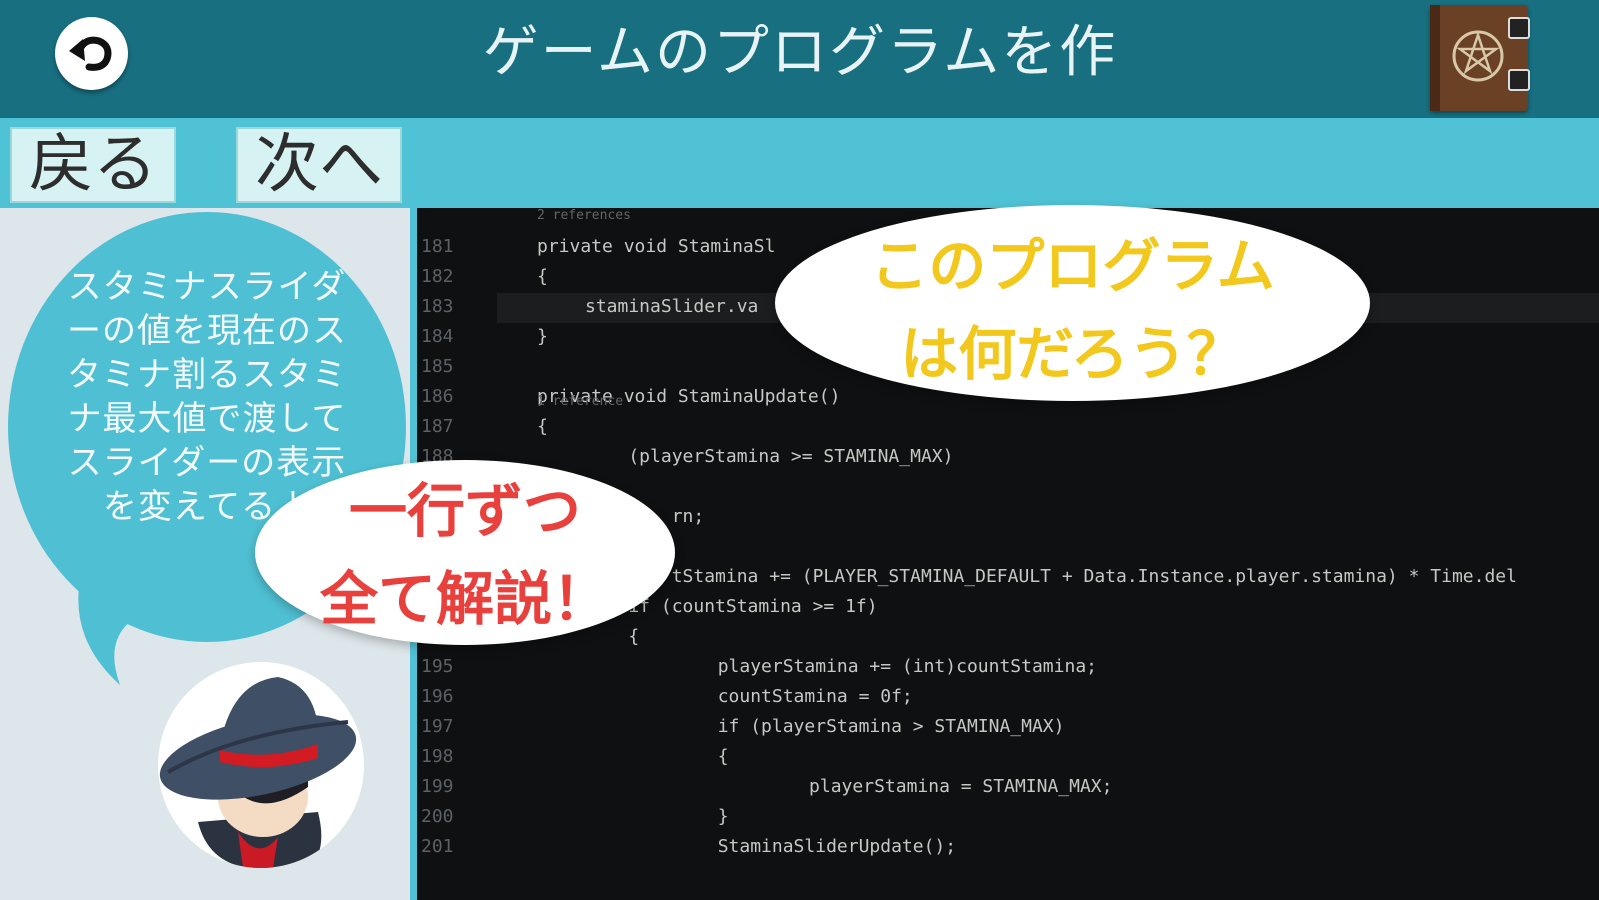  What do you see at coordinates (656, 246) in the screenshot?
I see `code-line: private void StaminaSl` at bounding box center [656, 246].